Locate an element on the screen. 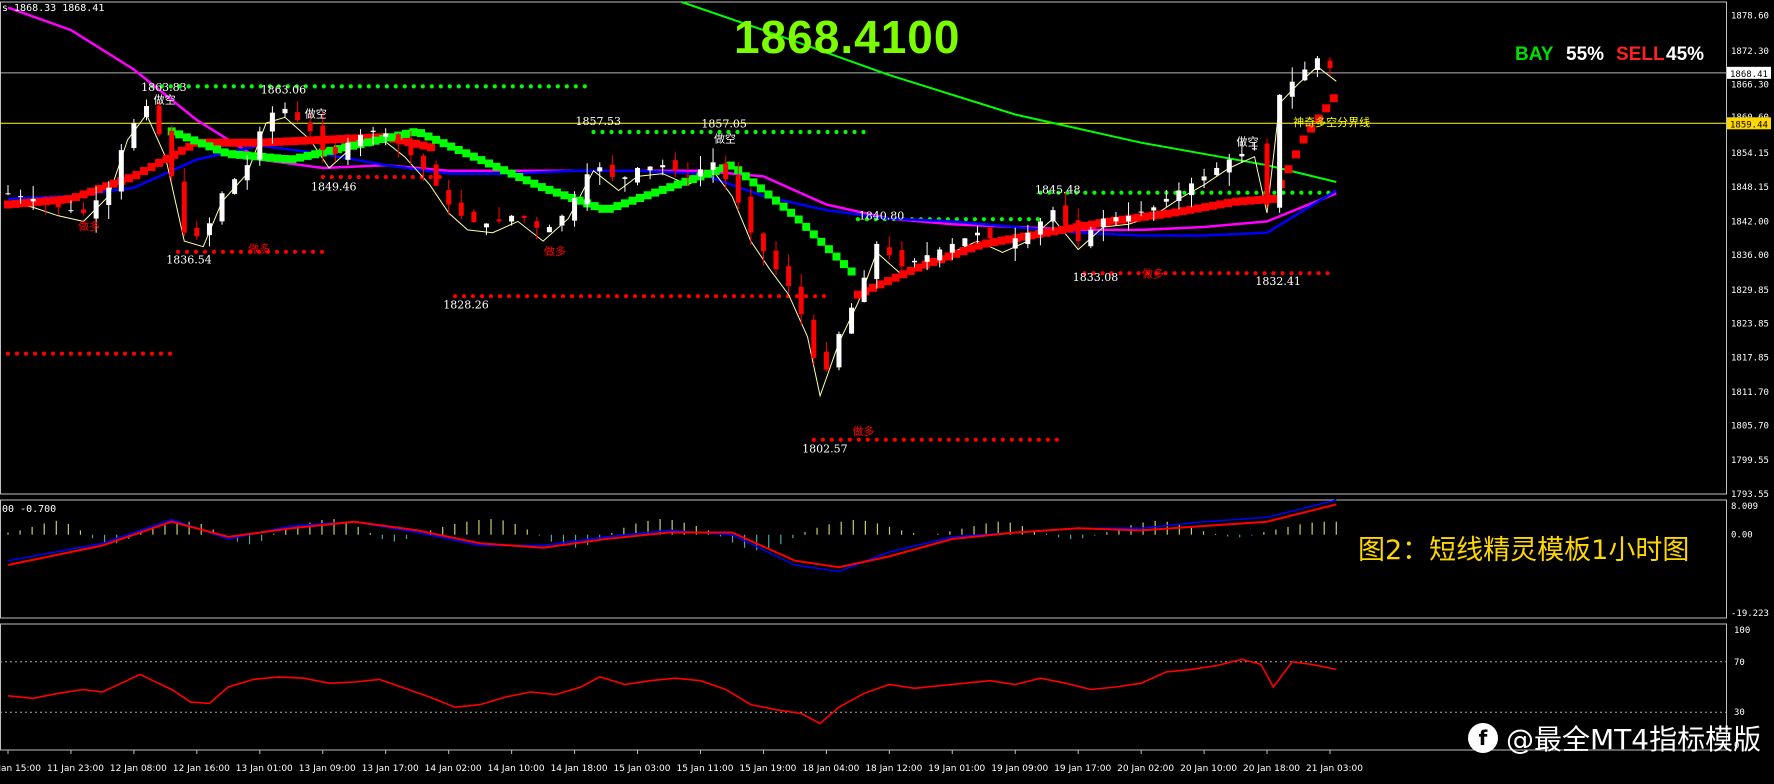  rsi-axis-label: 30 is located at coordinates (1739, 713).